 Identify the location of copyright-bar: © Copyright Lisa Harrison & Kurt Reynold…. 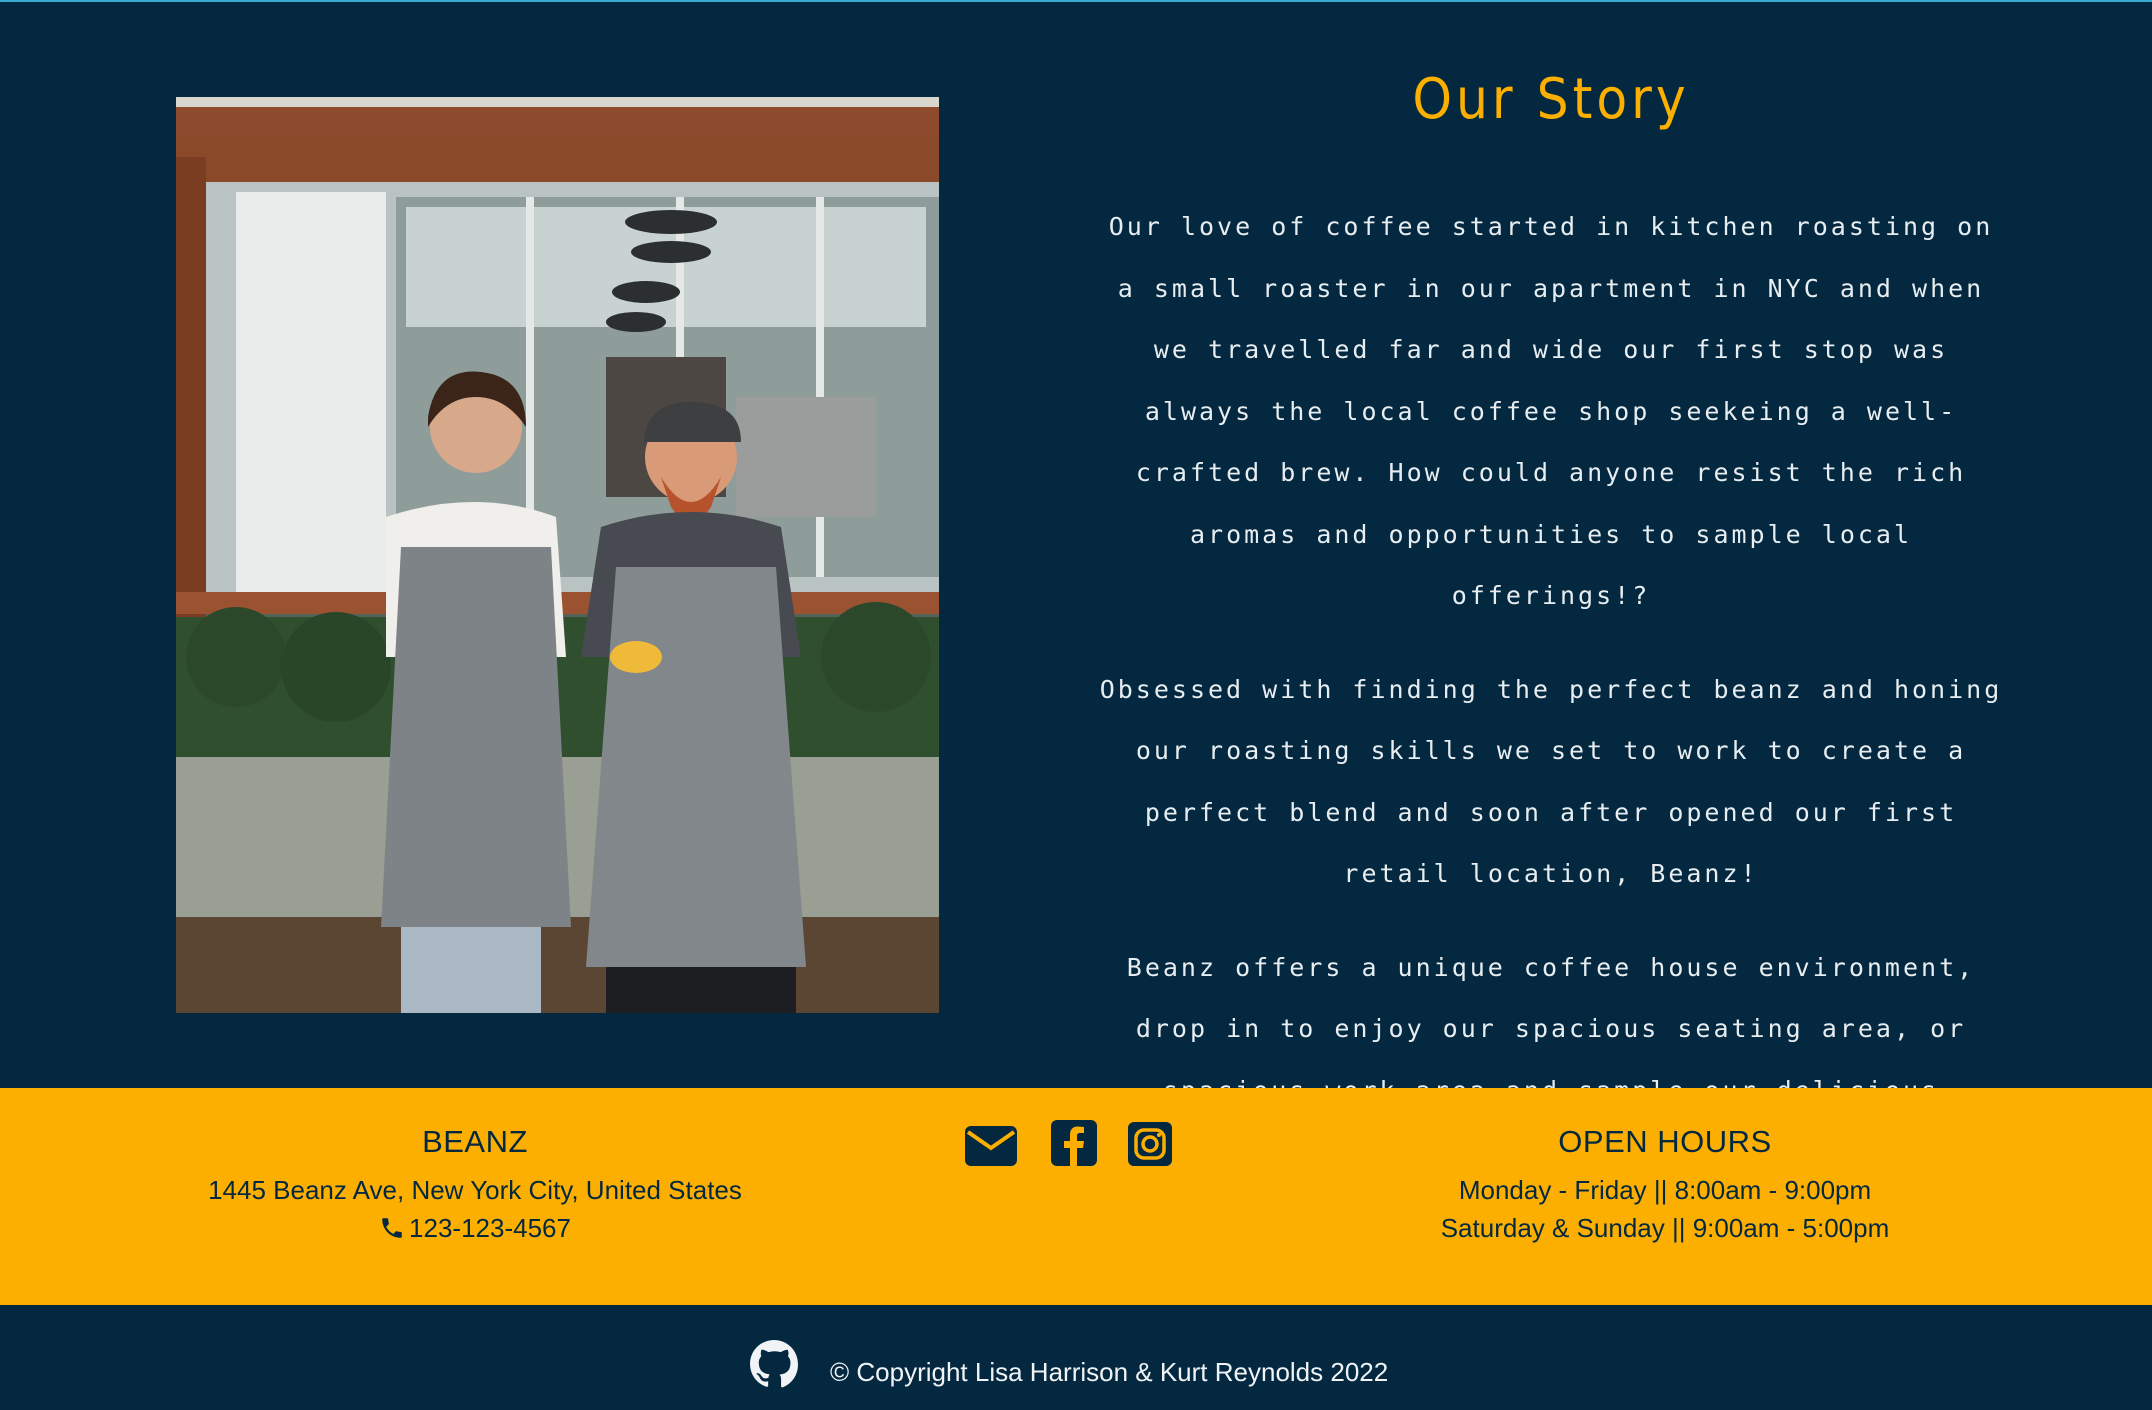
(1076, 1357).